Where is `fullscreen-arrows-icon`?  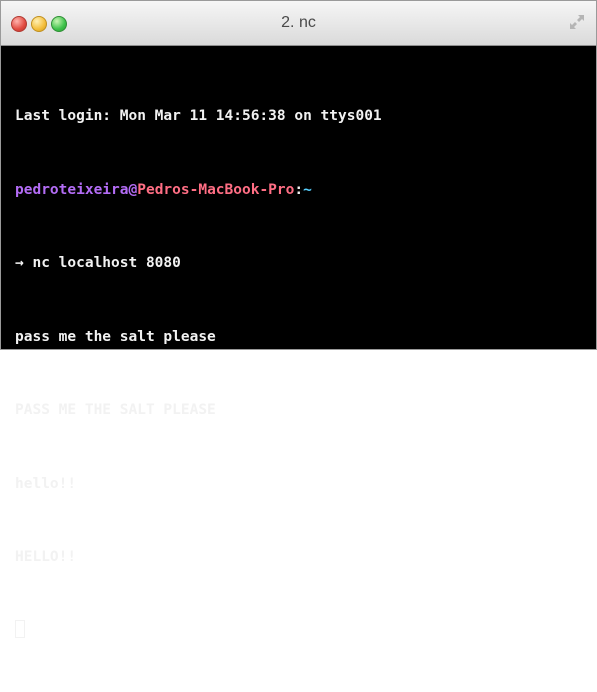
fullscreen-arrows-icon is located at coordinates (577, 22).